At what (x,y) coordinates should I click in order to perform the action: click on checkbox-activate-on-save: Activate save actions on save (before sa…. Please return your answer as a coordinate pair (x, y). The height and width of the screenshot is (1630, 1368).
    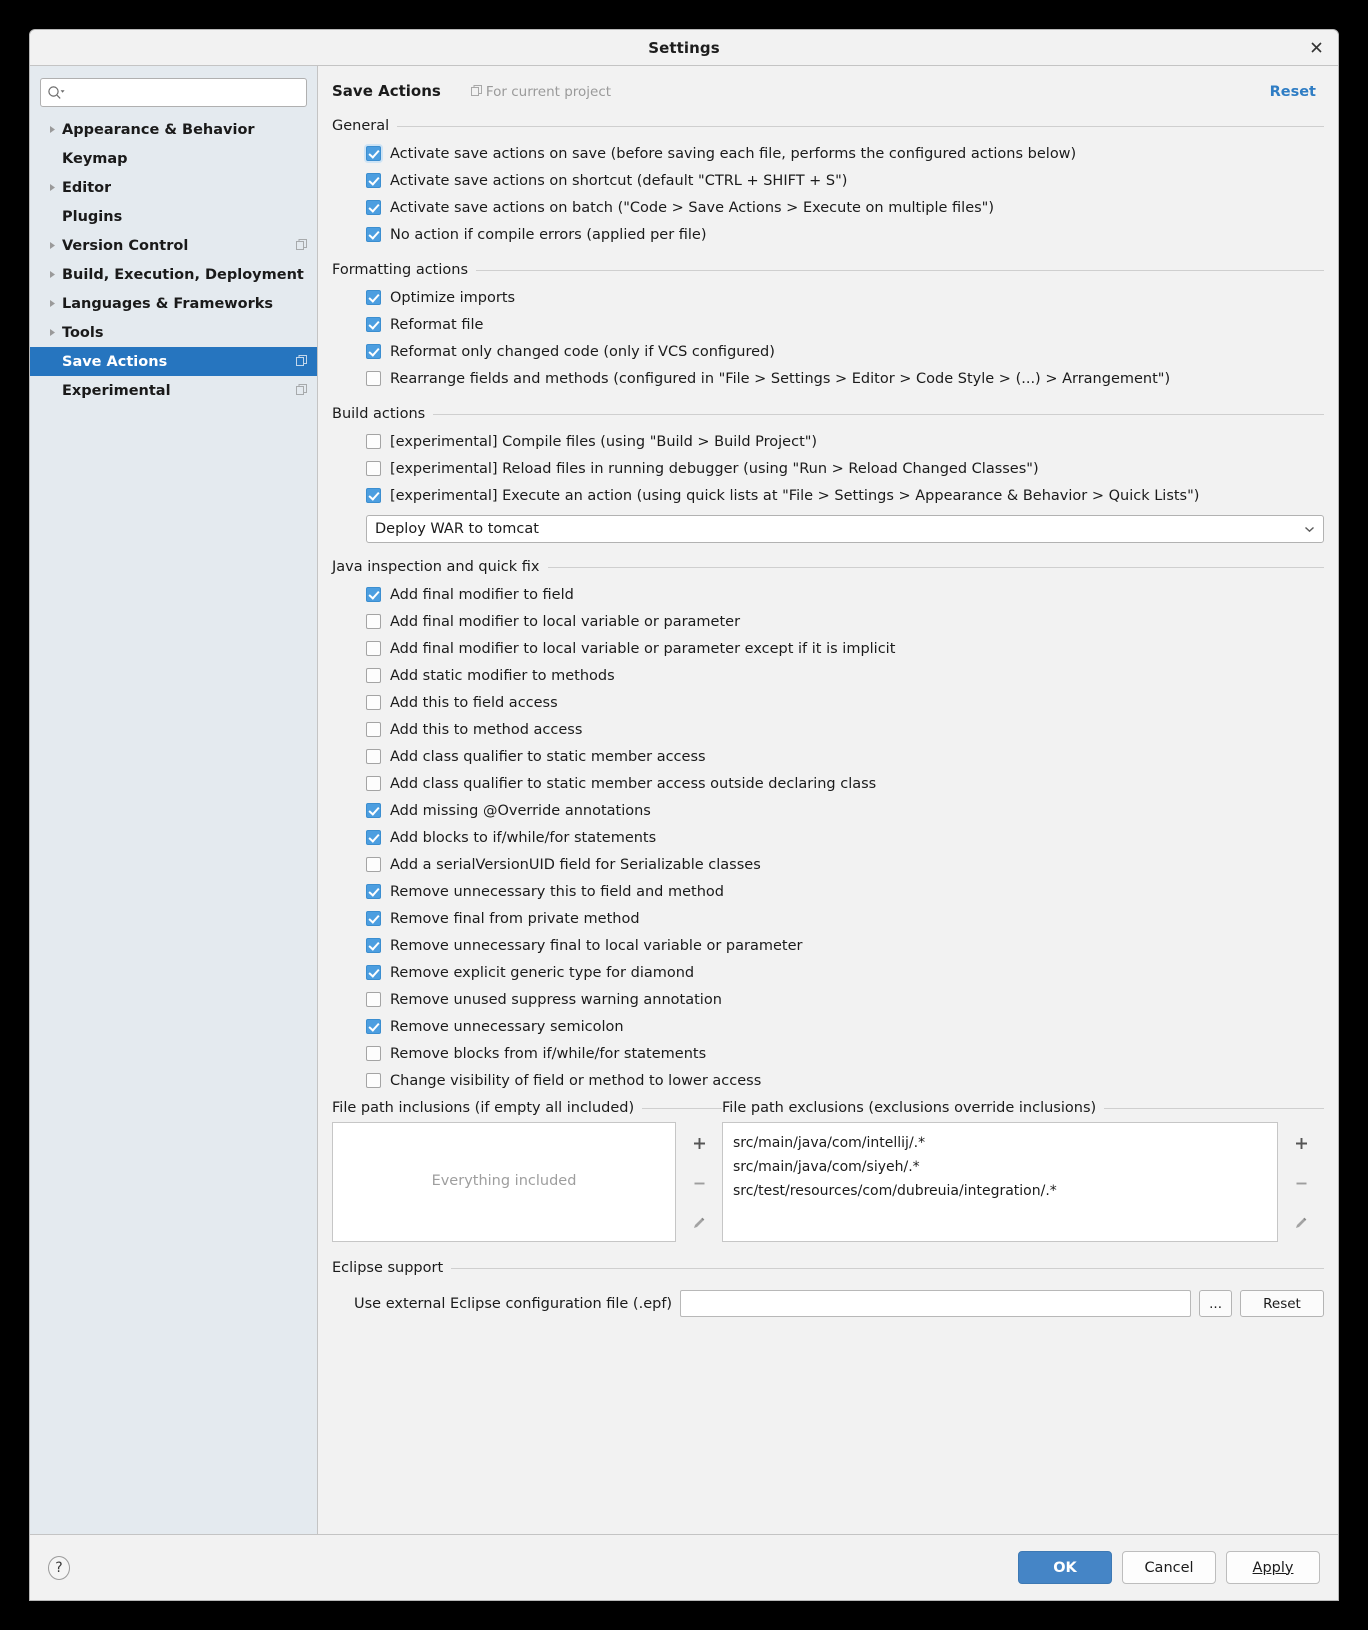
    Looking at the image, I should click on (845, 153).